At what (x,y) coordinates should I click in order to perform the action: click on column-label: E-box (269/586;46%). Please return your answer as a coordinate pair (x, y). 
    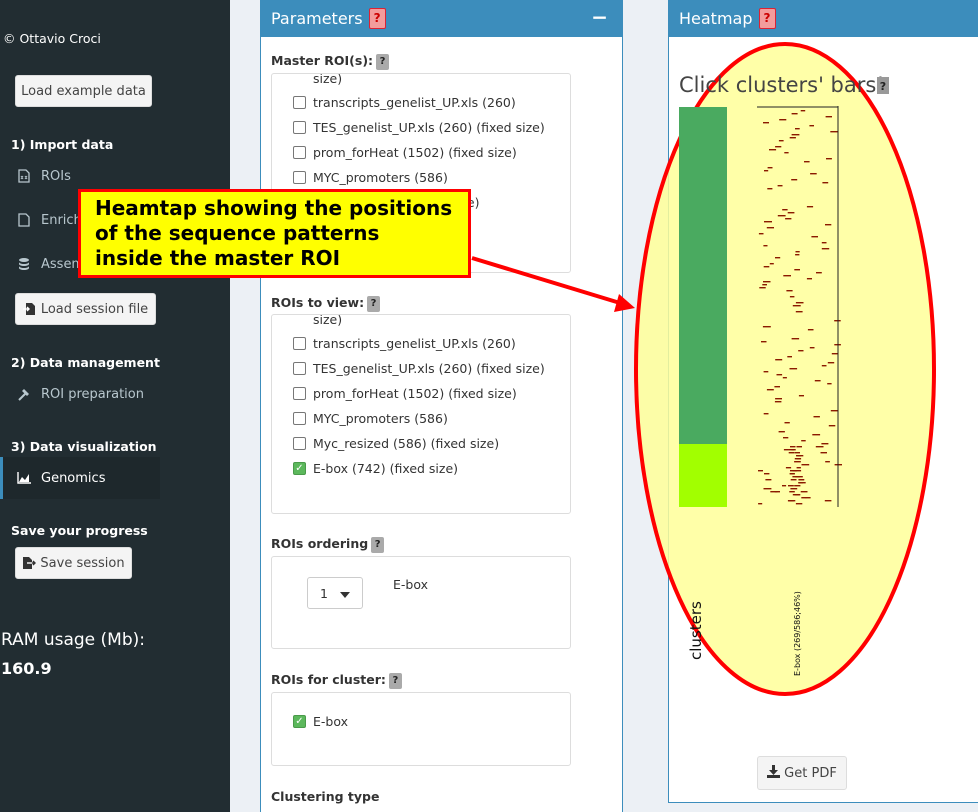
    Looking at the image, I should click on (797, 633).